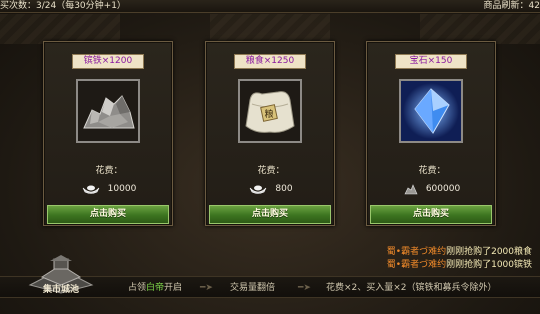  What do you see at coordinates (511, 6) in the screenshot?
I see `refresh-timer-text: 商品刷新：42` at bounding box center [511, 6].